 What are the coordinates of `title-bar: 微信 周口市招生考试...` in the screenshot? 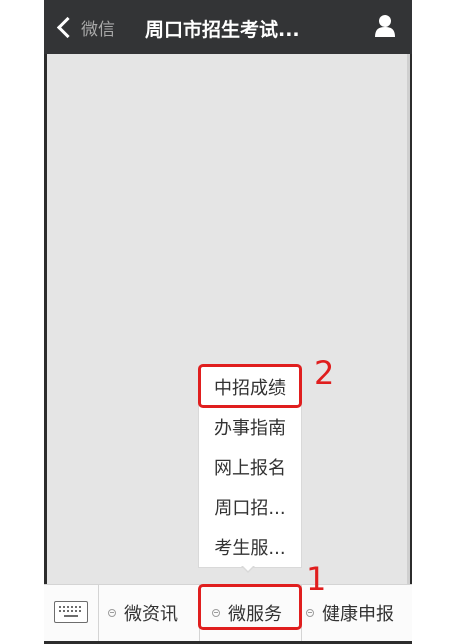 It's located at (228, 27).